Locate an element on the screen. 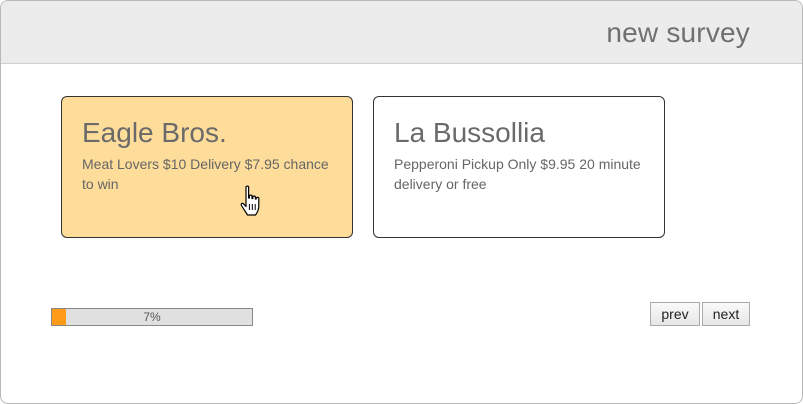 This screenshot has height=404, width=803. next-button: next is located at coordinates (726, 314).